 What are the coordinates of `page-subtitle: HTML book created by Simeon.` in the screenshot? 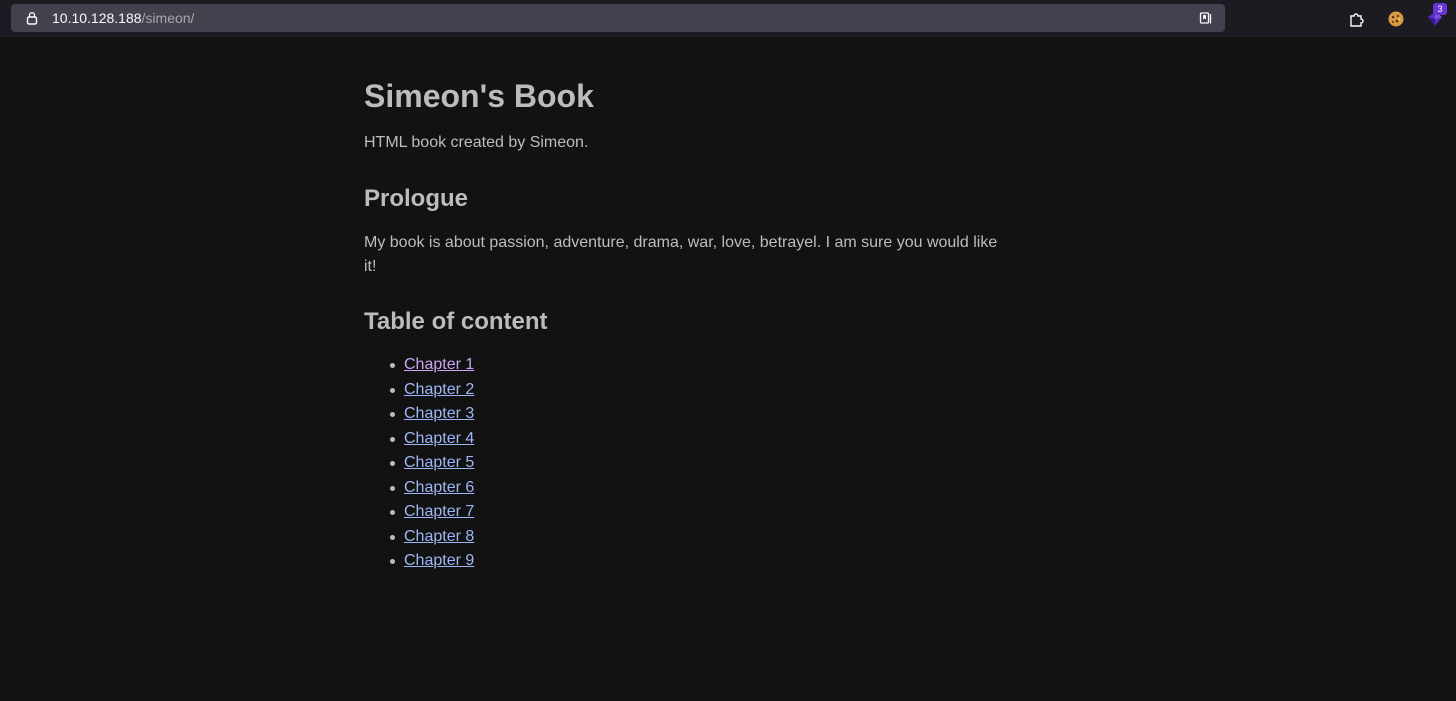 It's located at (476, 142).